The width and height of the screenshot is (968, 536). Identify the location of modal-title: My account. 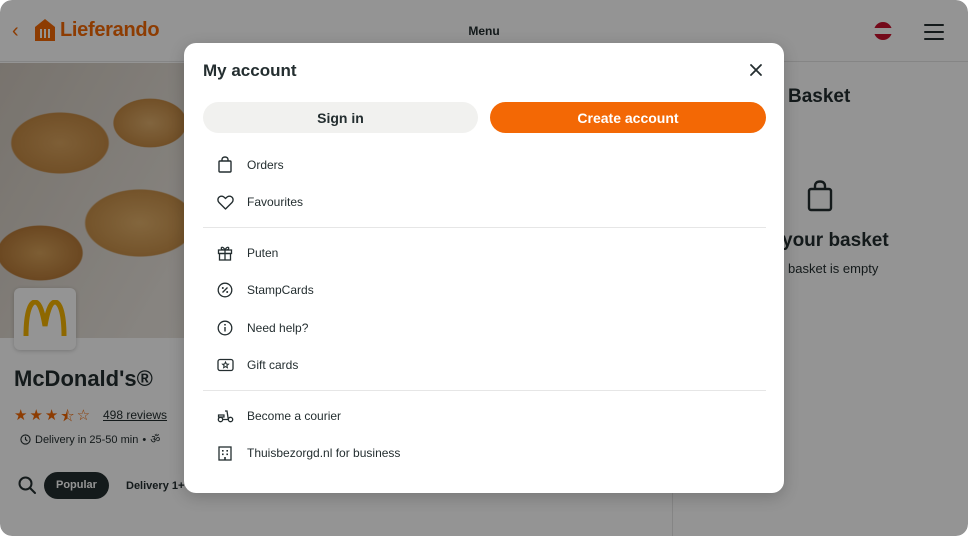
(250, 70).